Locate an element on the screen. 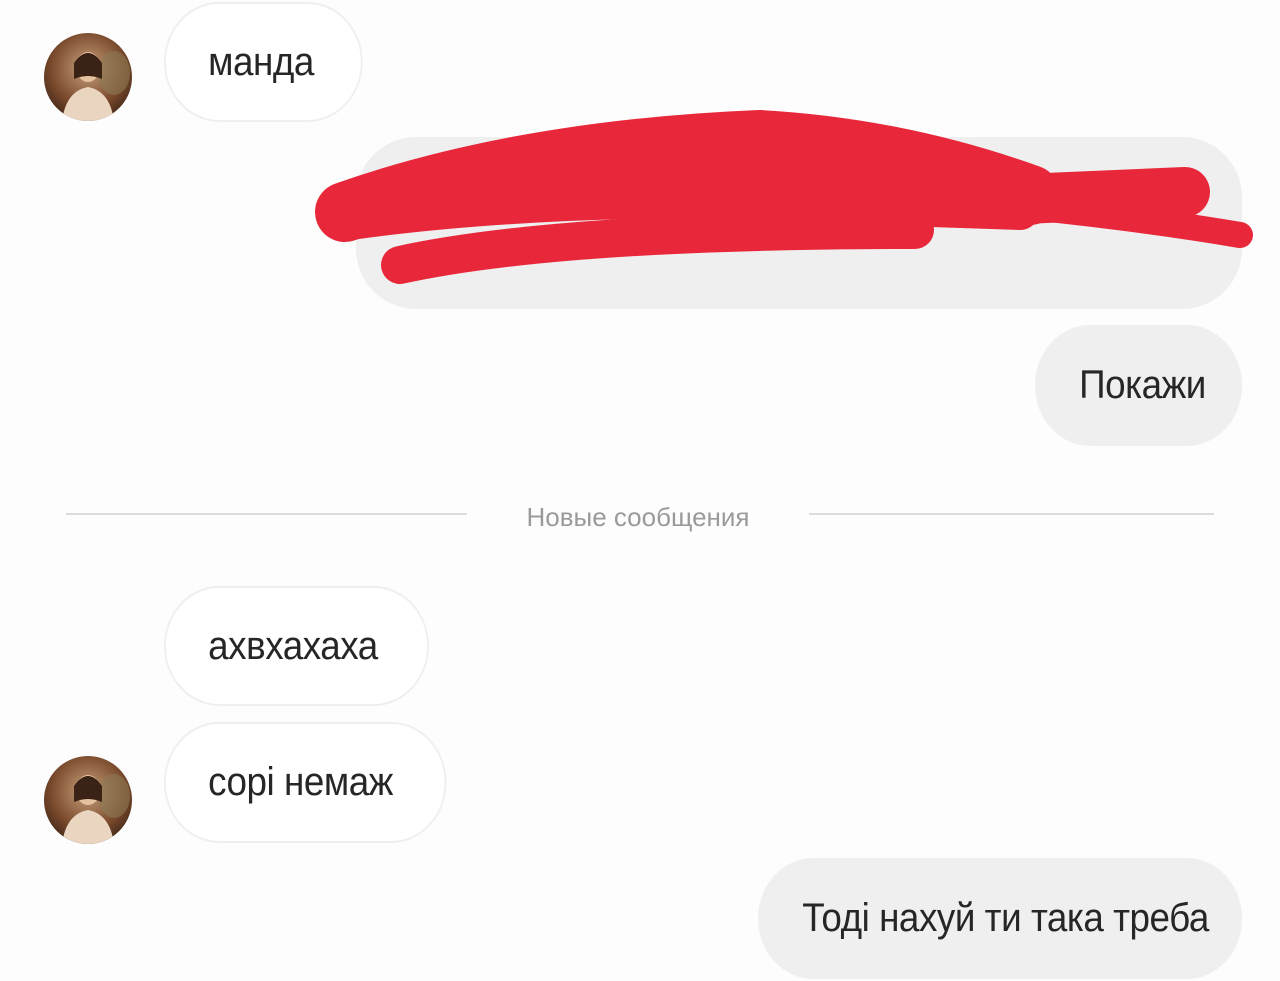  message-bubble-incoming: сорі немаж is located at coordinates (305, 782).